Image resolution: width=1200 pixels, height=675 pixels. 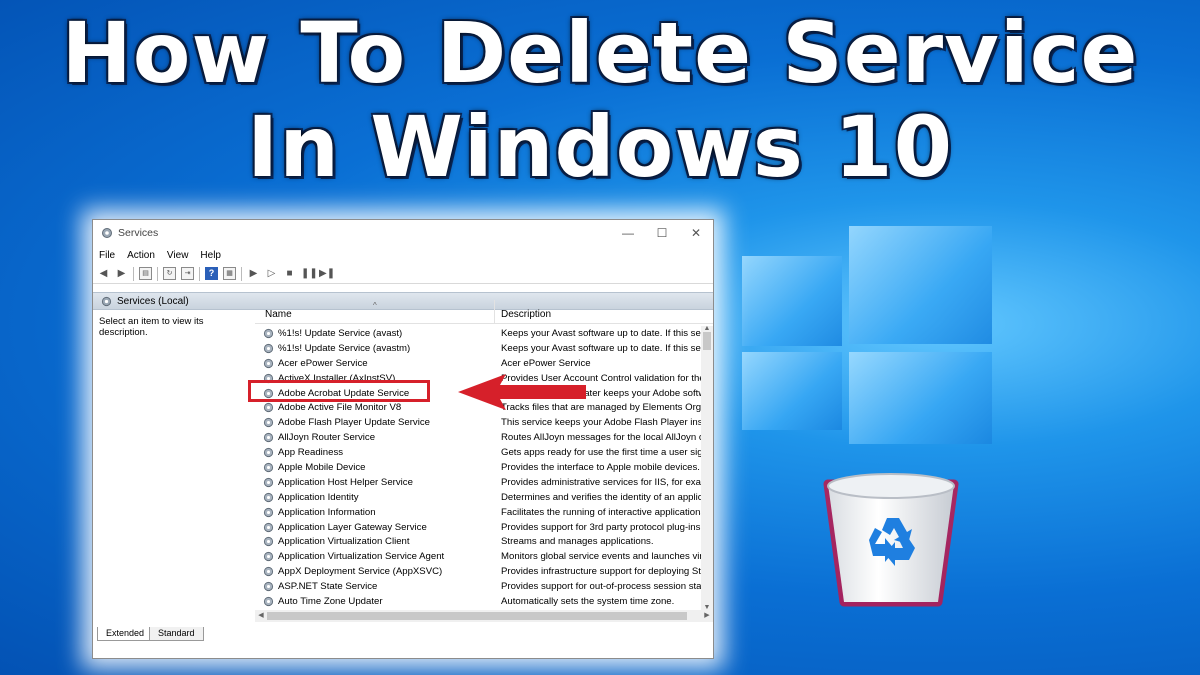 I want to click on title-bar: Services — ☐ ✕, so click(x=403, y=233).